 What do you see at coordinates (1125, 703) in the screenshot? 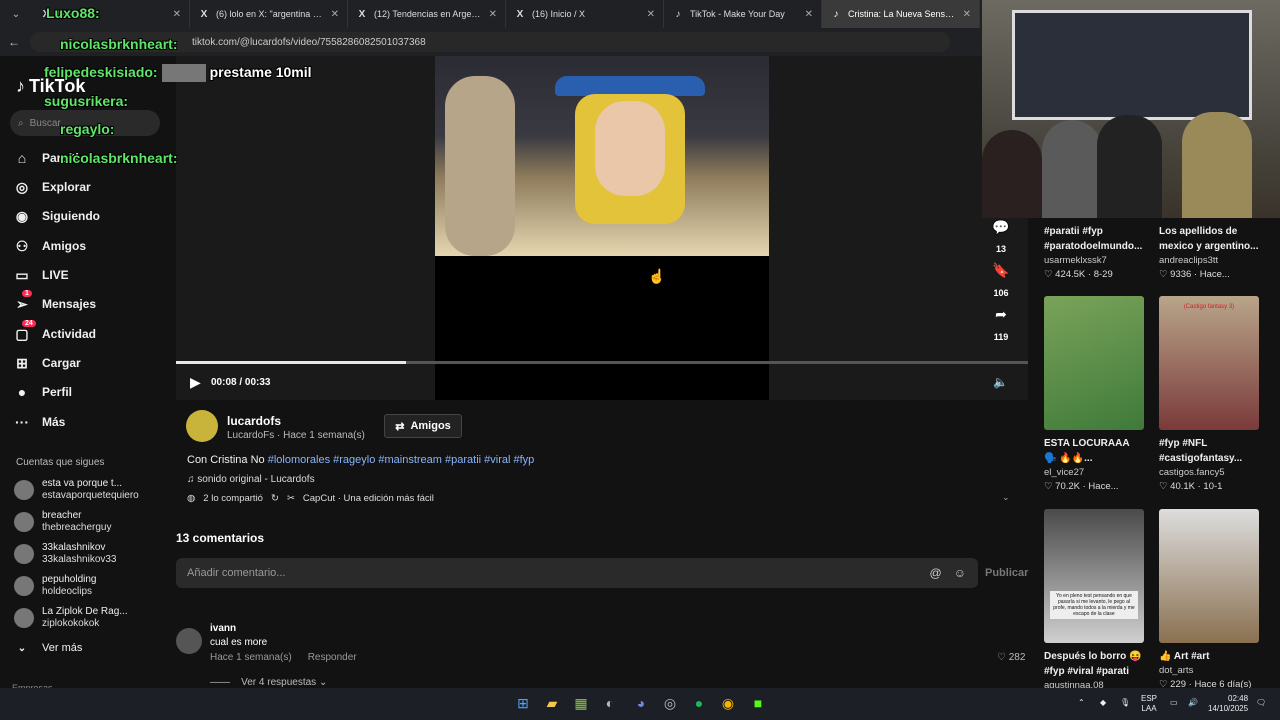
I see `mic-icon: 🎙` at bounding box center [1125, 703].